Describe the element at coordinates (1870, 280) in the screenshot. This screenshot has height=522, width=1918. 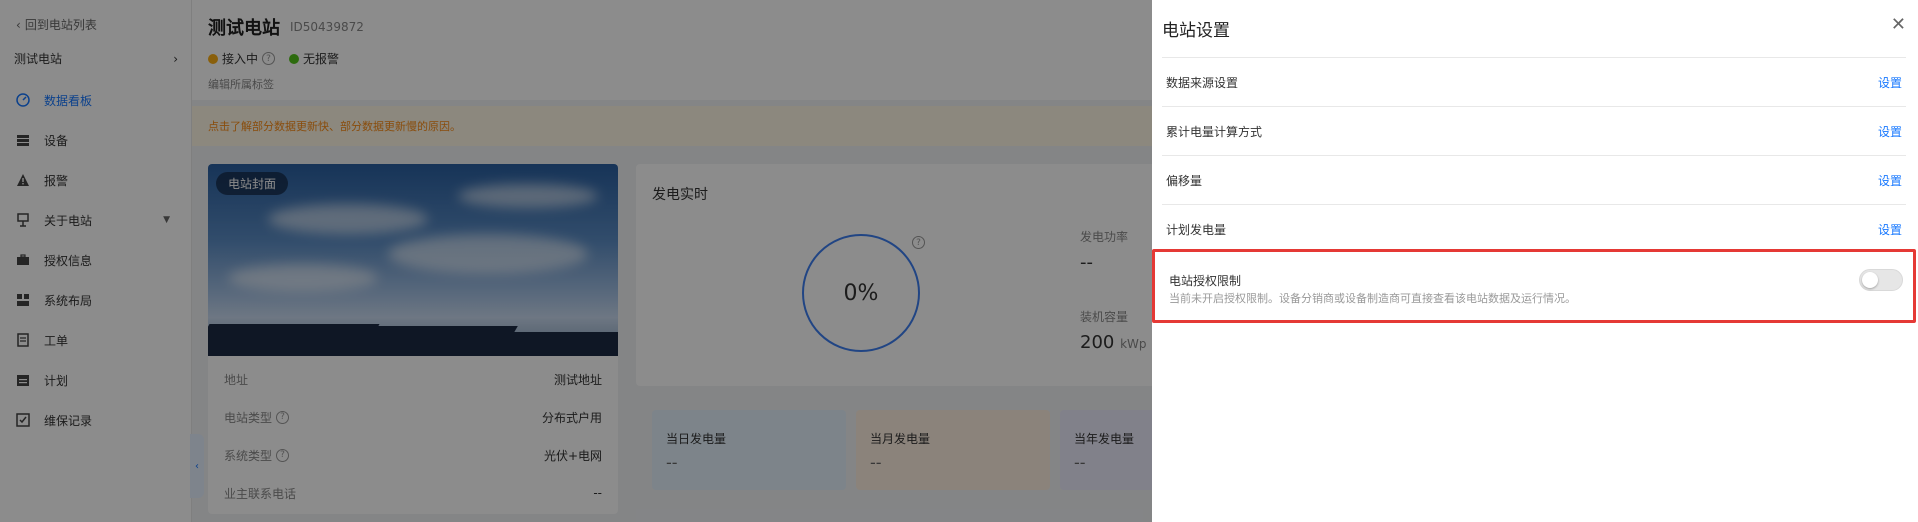
I see `toggle-knob` at that location.